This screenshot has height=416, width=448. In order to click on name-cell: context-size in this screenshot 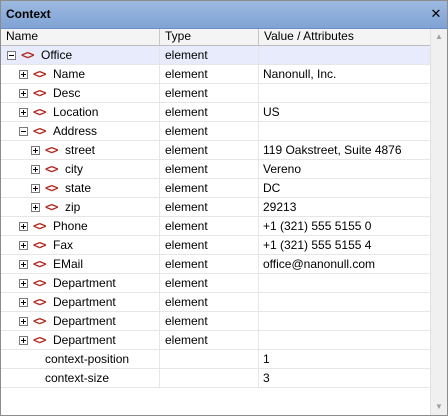, I will do `click(80, 378)`.